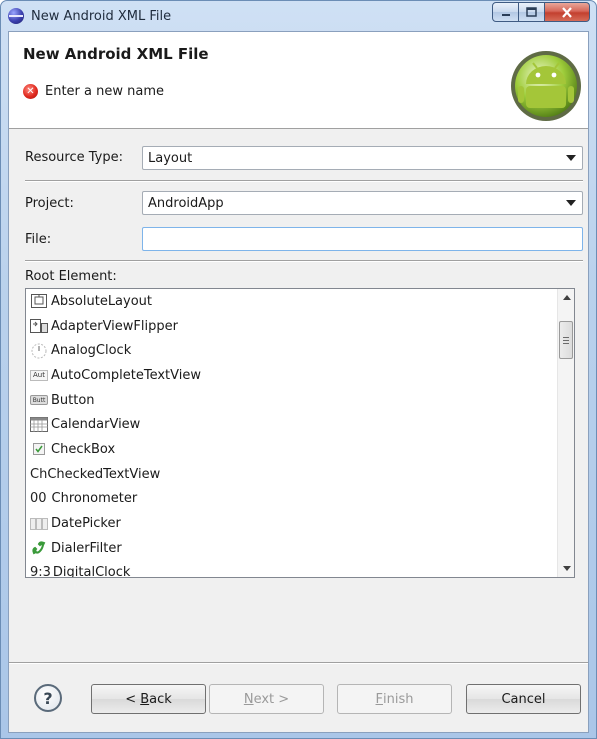  I want to click on file-row: File:, so click(38, 239).